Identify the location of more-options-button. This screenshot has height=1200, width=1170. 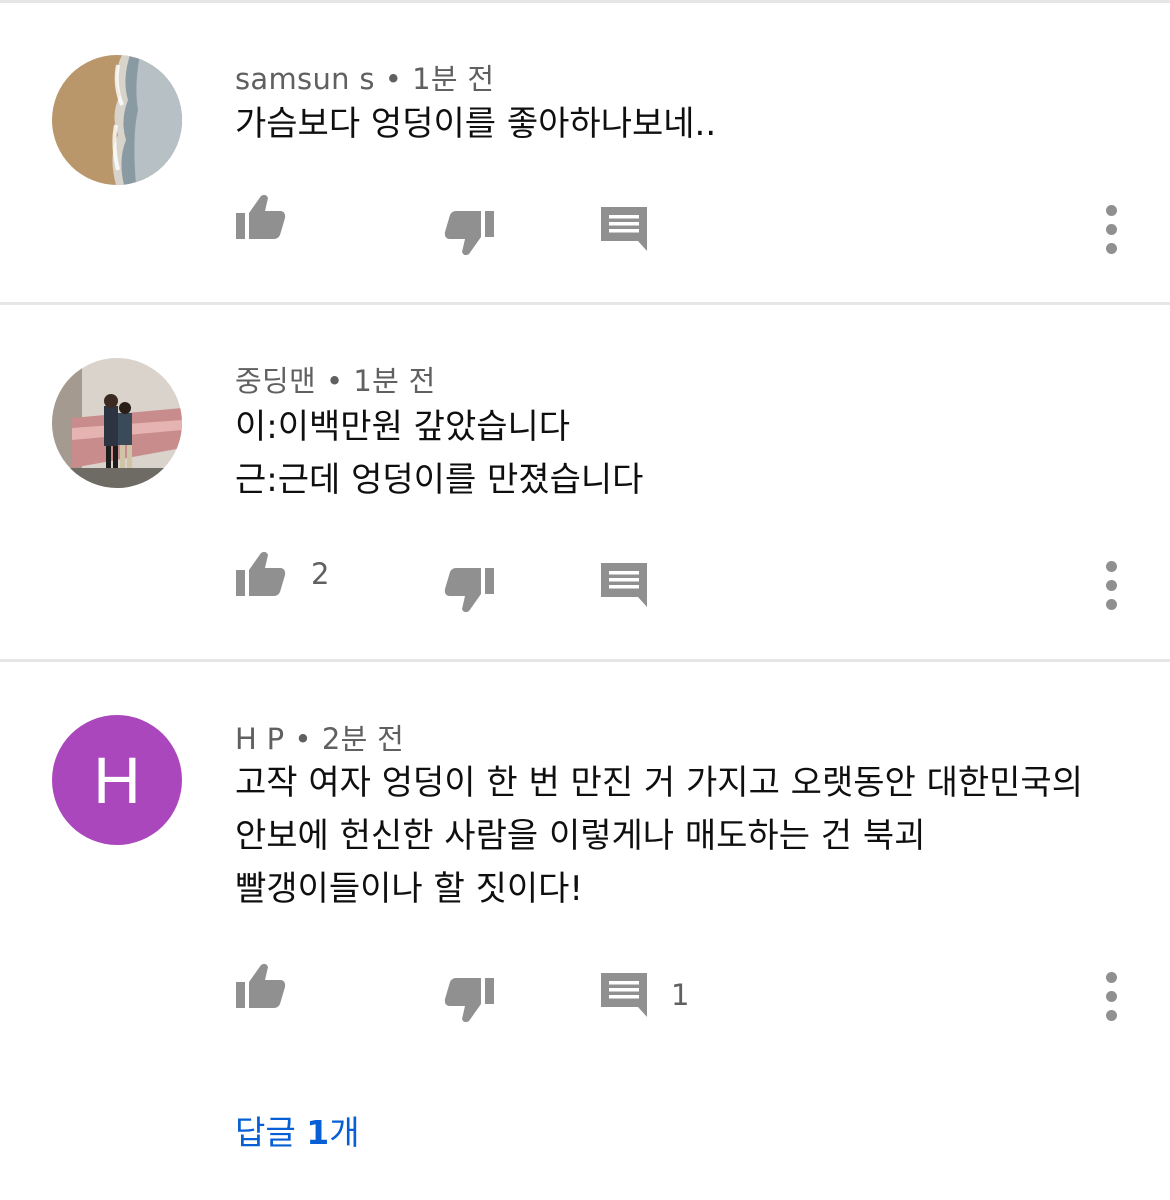
(1111, 1000).